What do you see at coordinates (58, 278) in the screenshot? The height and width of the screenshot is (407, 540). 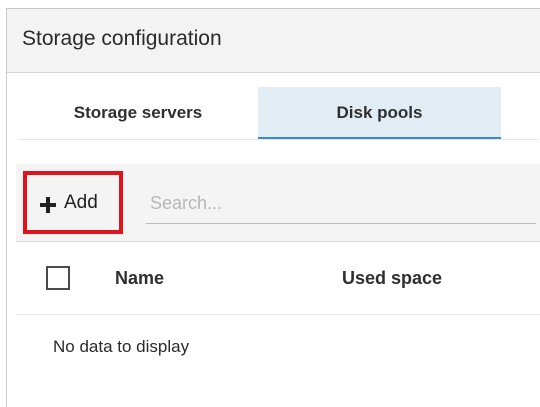 I see `select-all-checkbox` at bounding box center [58, 278].